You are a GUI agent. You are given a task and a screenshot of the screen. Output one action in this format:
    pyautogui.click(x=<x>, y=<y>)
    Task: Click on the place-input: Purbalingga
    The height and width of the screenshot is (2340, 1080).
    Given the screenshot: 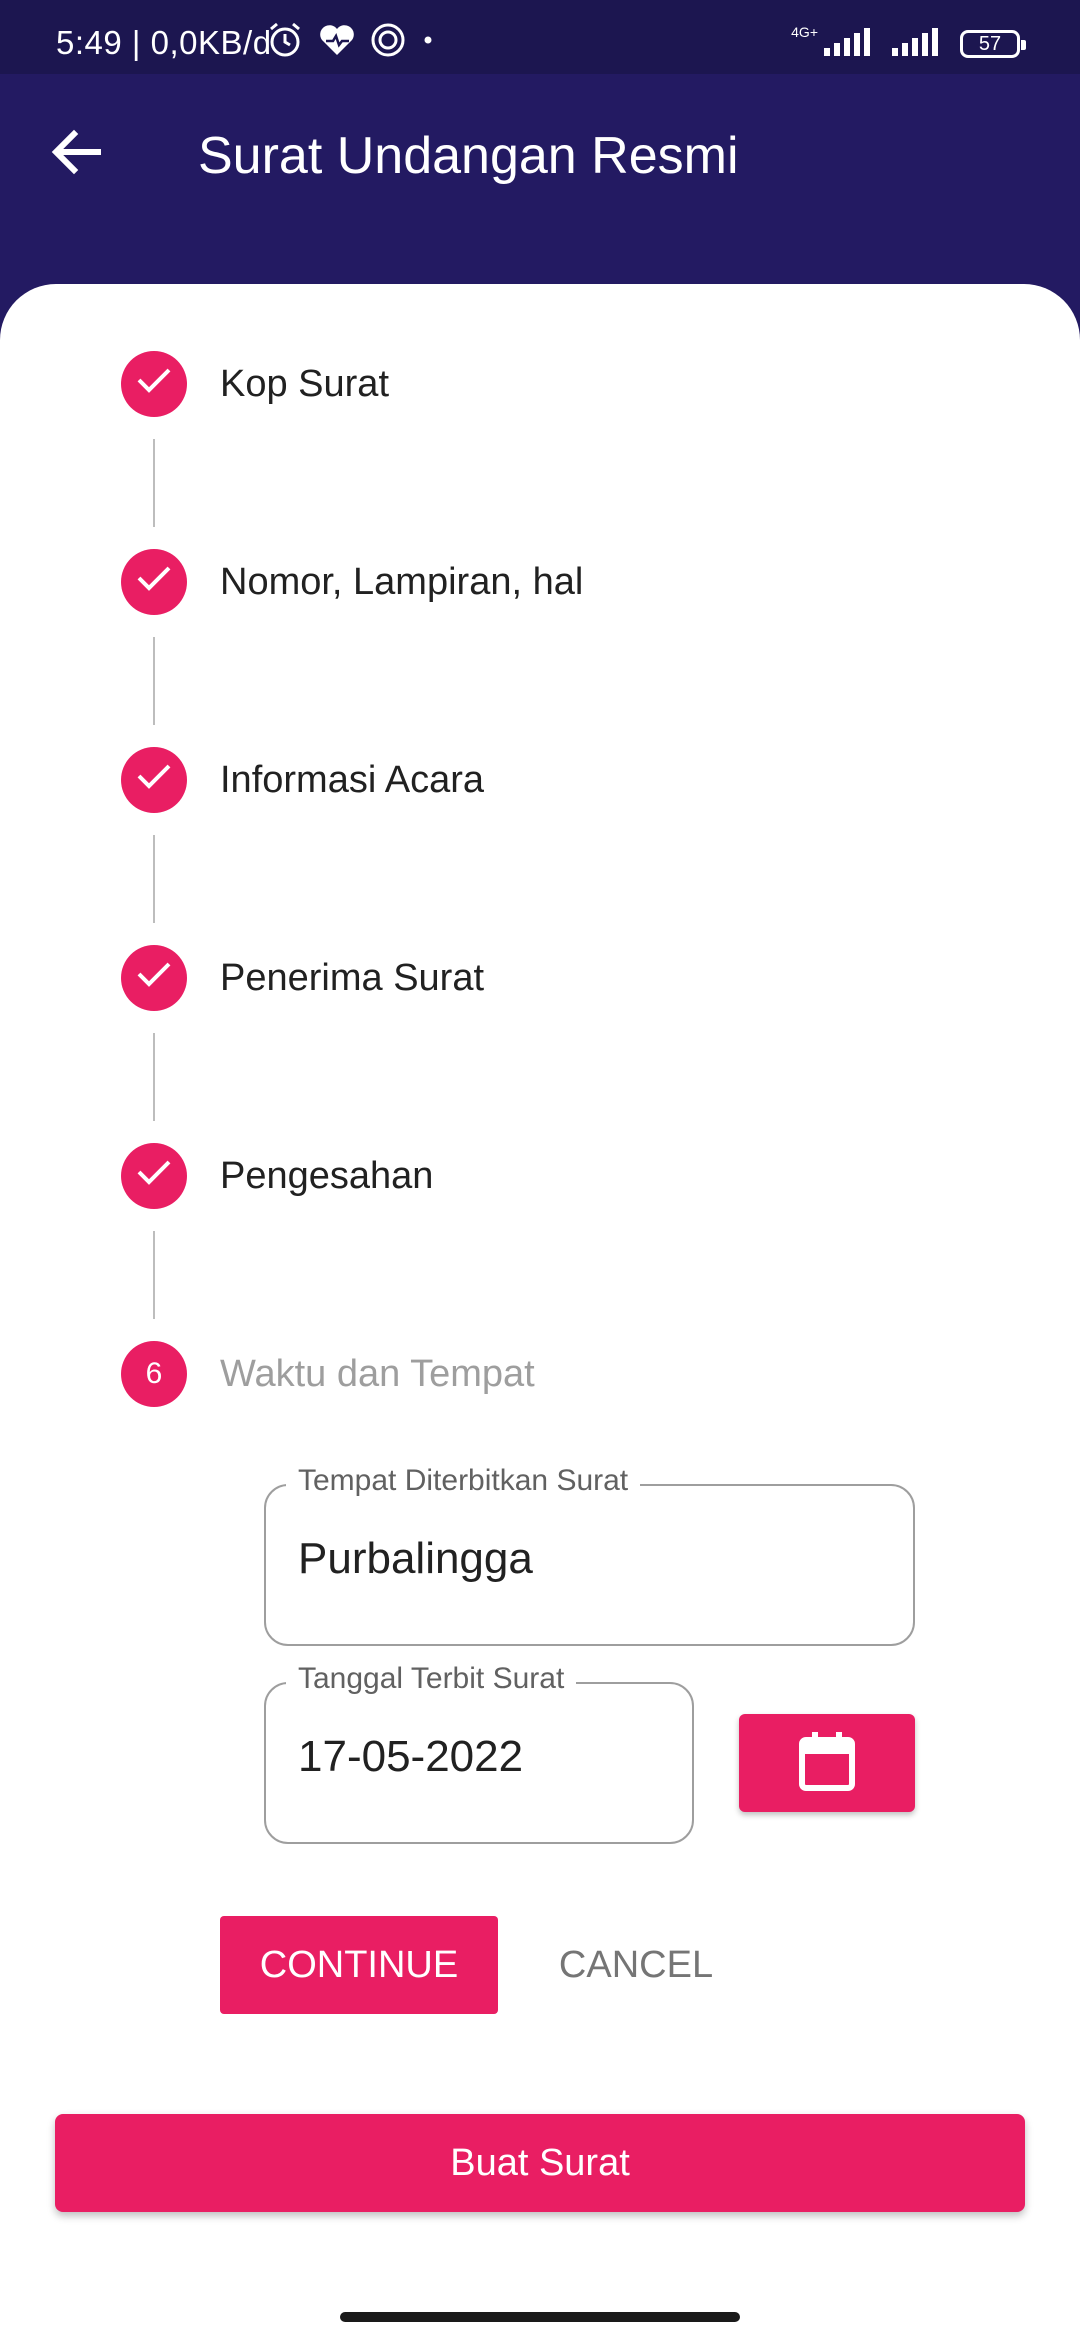 What is the action you would take?
    pyautogui.click(x=415, y=1559)
    